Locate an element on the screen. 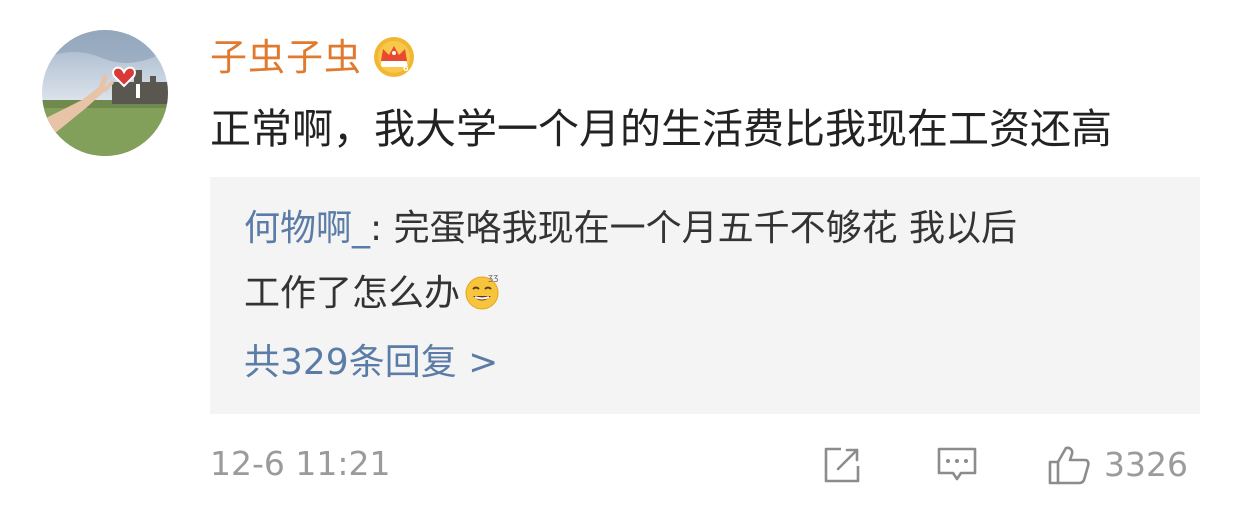 The height and width of the screenshot is (508, 1242). sweat-smile-emoji-icon: ʒʒ is located at coordinates (482, 291).